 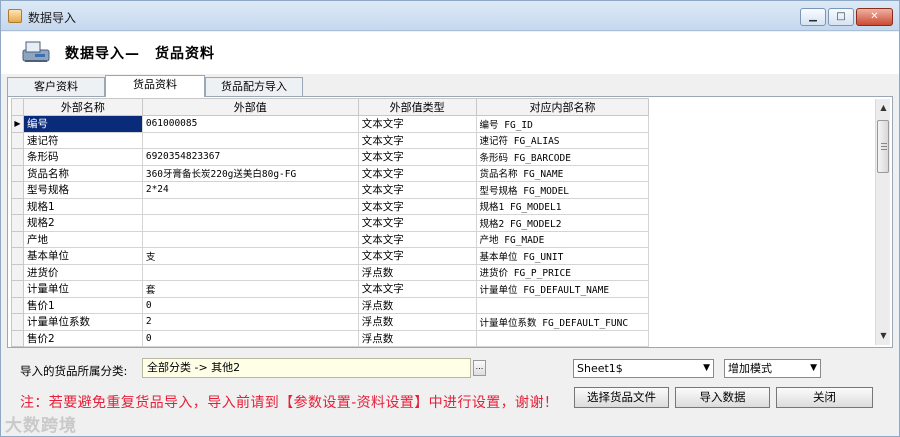 I want to click on tab-goods: 货品资料, so click(x=155, y=86).